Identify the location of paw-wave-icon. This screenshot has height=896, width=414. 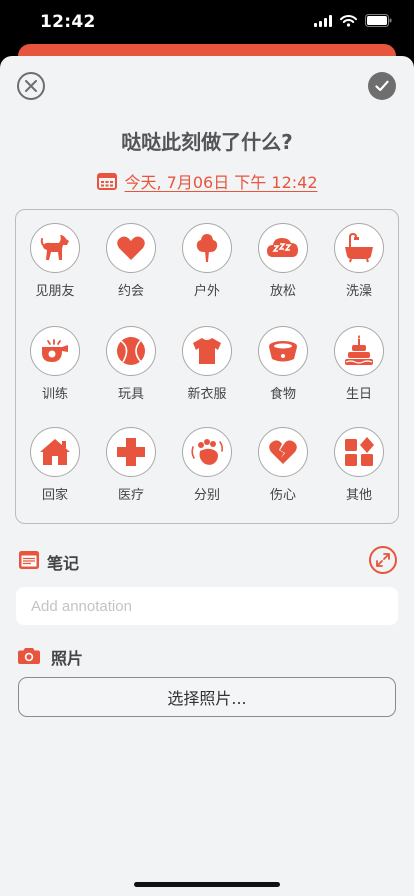
(207, 452).